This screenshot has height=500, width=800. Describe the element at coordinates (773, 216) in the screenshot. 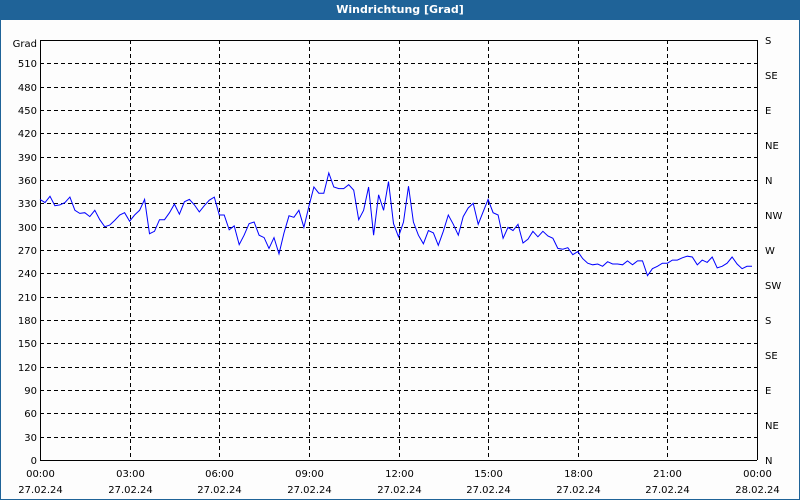

I see `y2-tick-label: NW` at that location.